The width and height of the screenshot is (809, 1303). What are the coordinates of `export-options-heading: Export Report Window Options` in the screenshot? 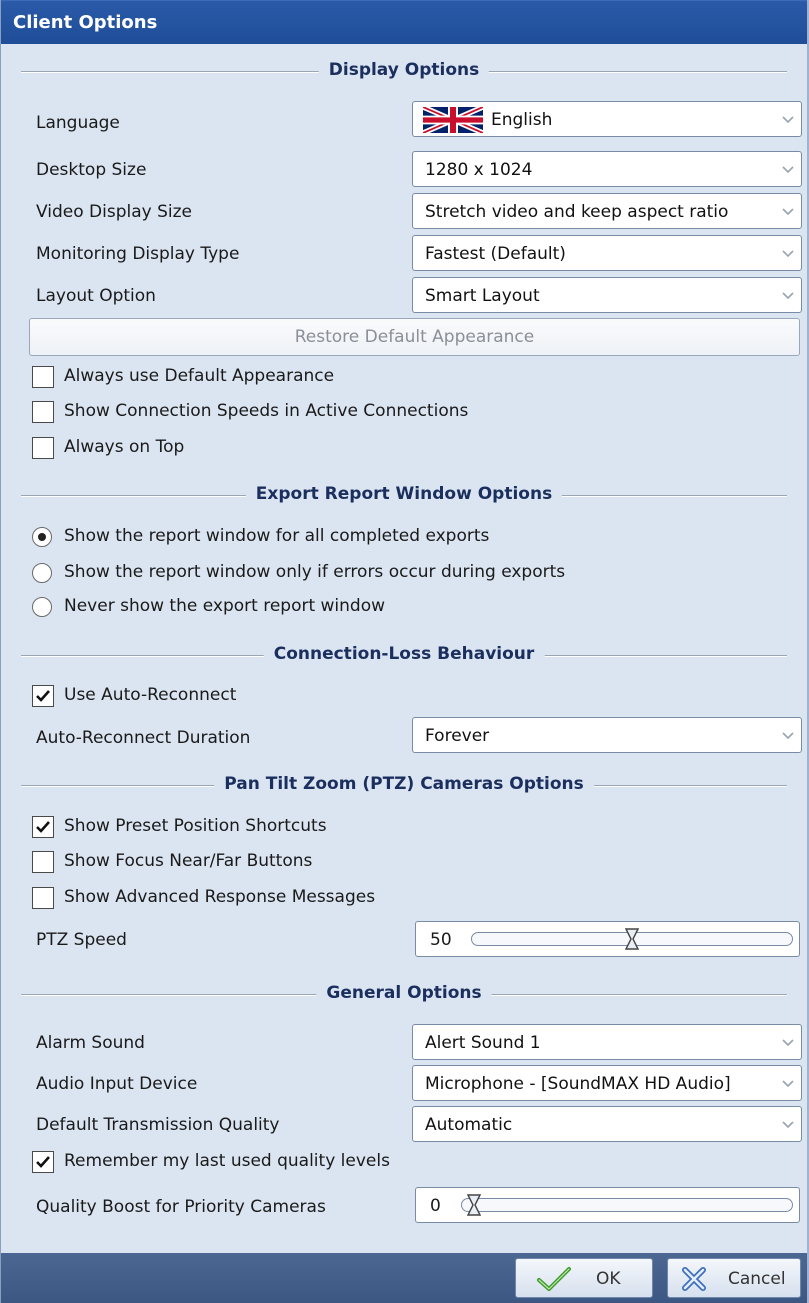 It's located at (404, 494).